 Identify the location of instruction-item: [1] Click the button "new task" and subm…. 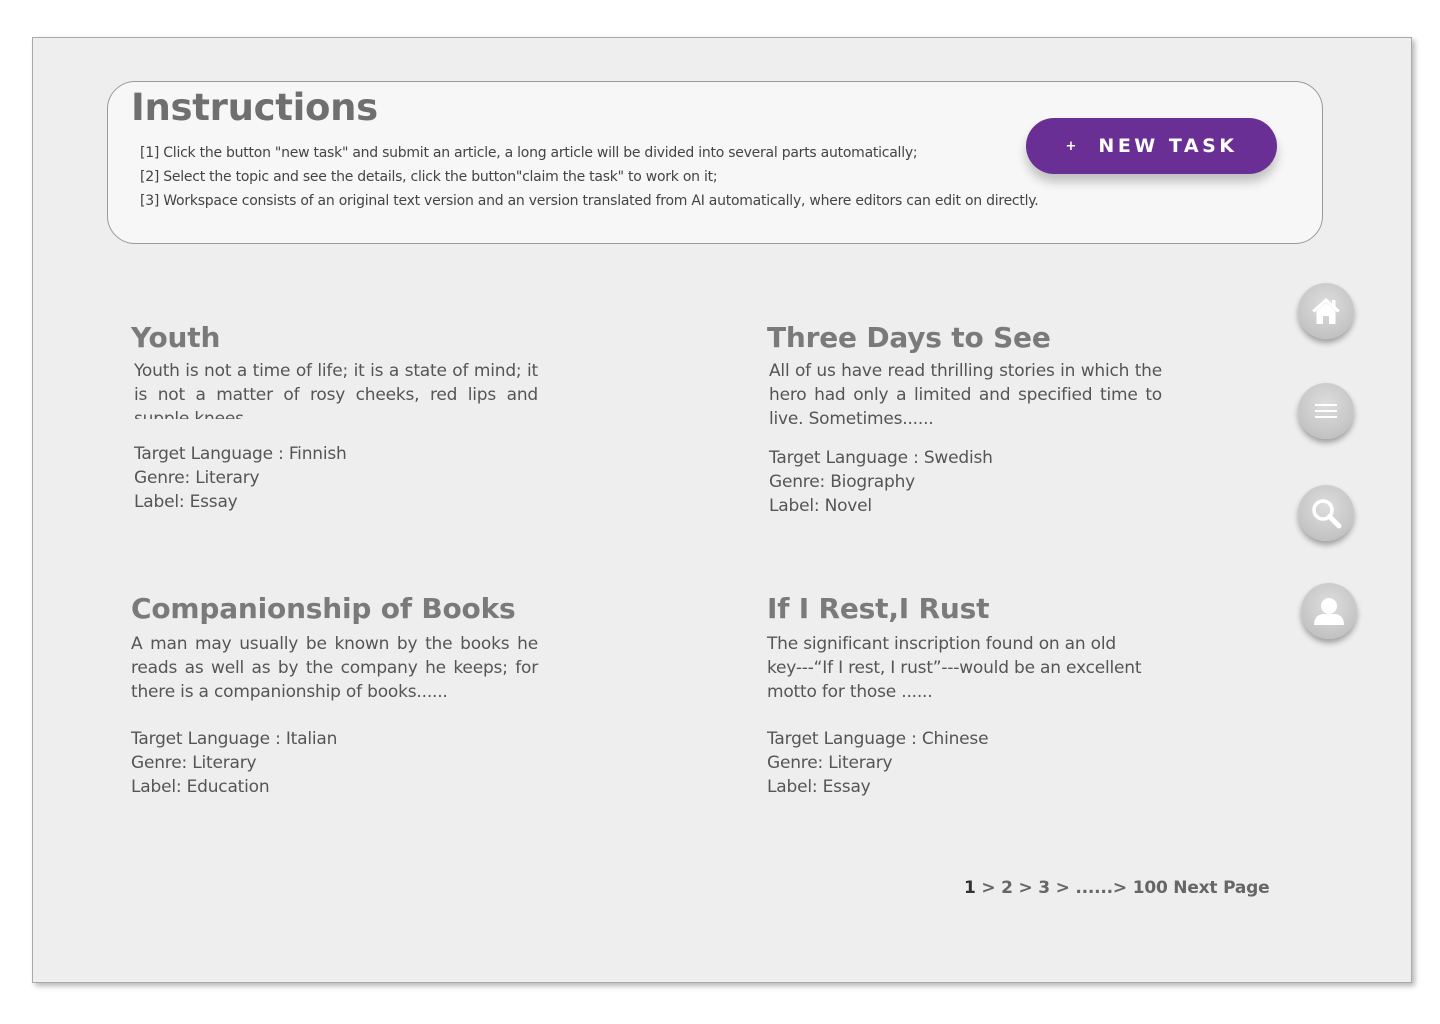
(529, 153).